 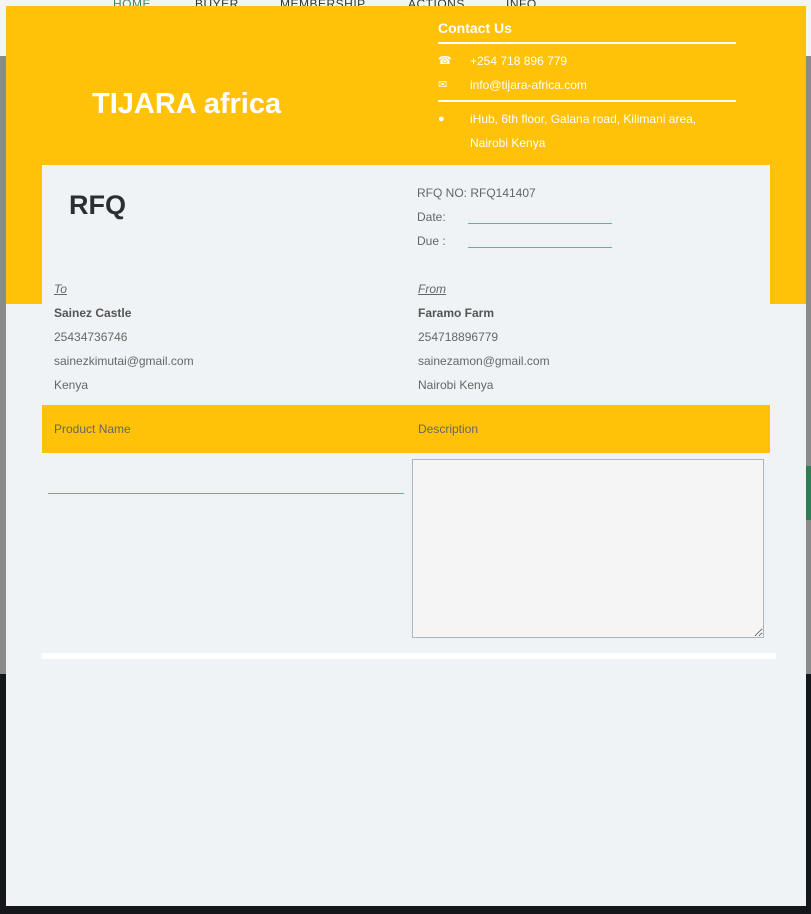 What do you see at coordinates (448, 429) in the screenshot?
I see `header-description: Description` at bounding box center [448, 429].